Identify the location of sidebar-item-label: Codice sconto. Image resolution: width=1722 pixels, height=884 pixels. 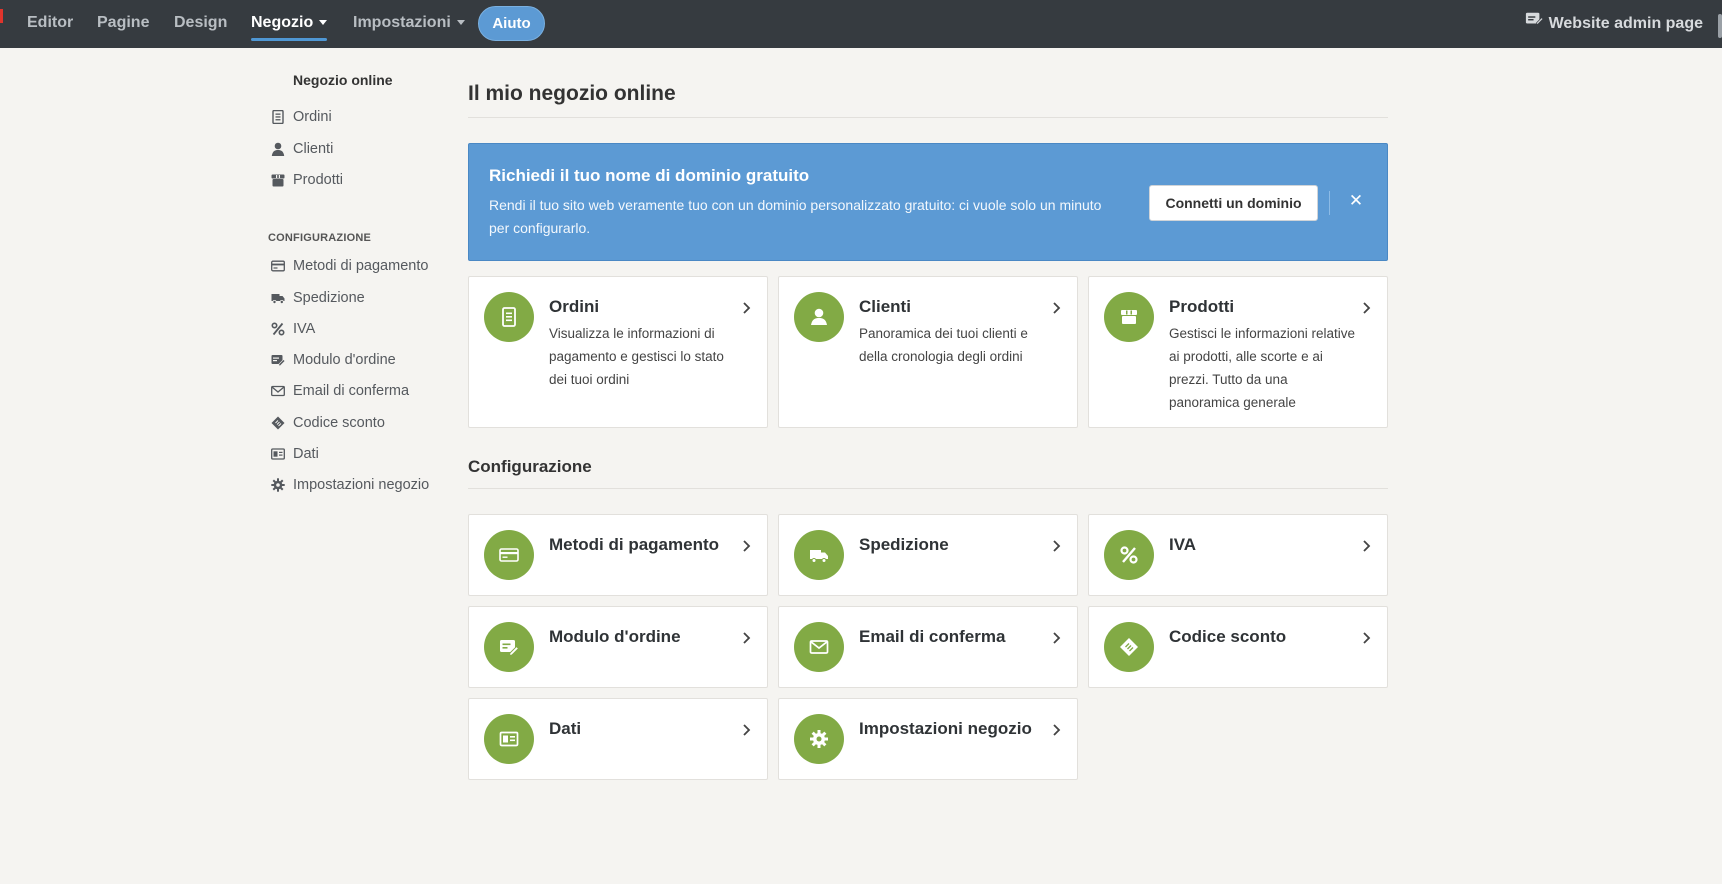
(339, 423).